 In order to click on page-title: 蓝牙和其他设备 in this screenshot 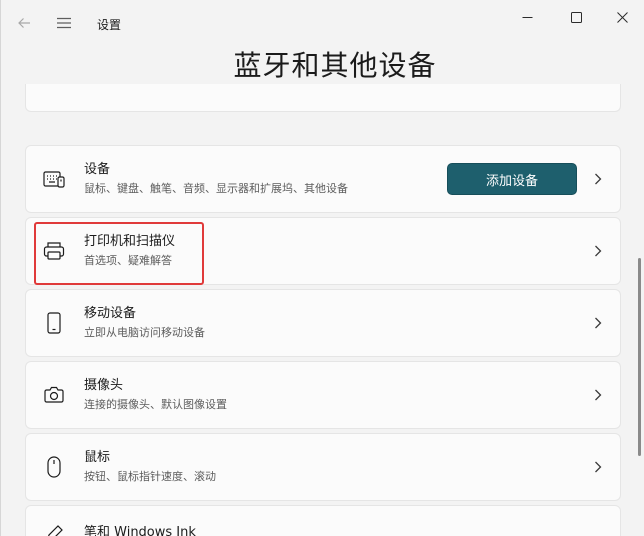, I will do `click(335, 65)`.